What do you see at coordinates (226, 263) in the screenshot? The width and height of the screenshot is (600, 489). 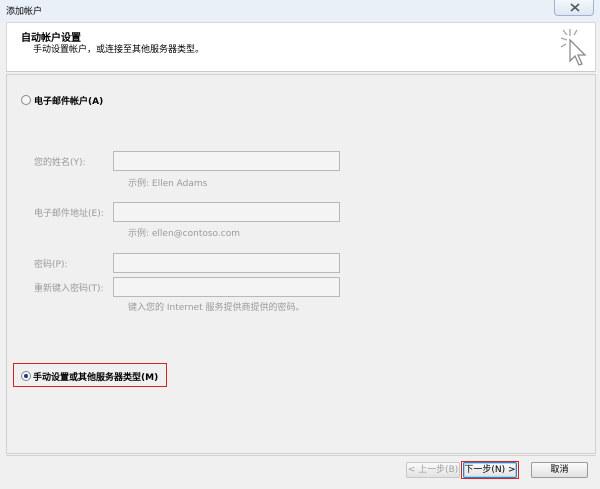 I see `password-field` at bounding box center [226, 263].